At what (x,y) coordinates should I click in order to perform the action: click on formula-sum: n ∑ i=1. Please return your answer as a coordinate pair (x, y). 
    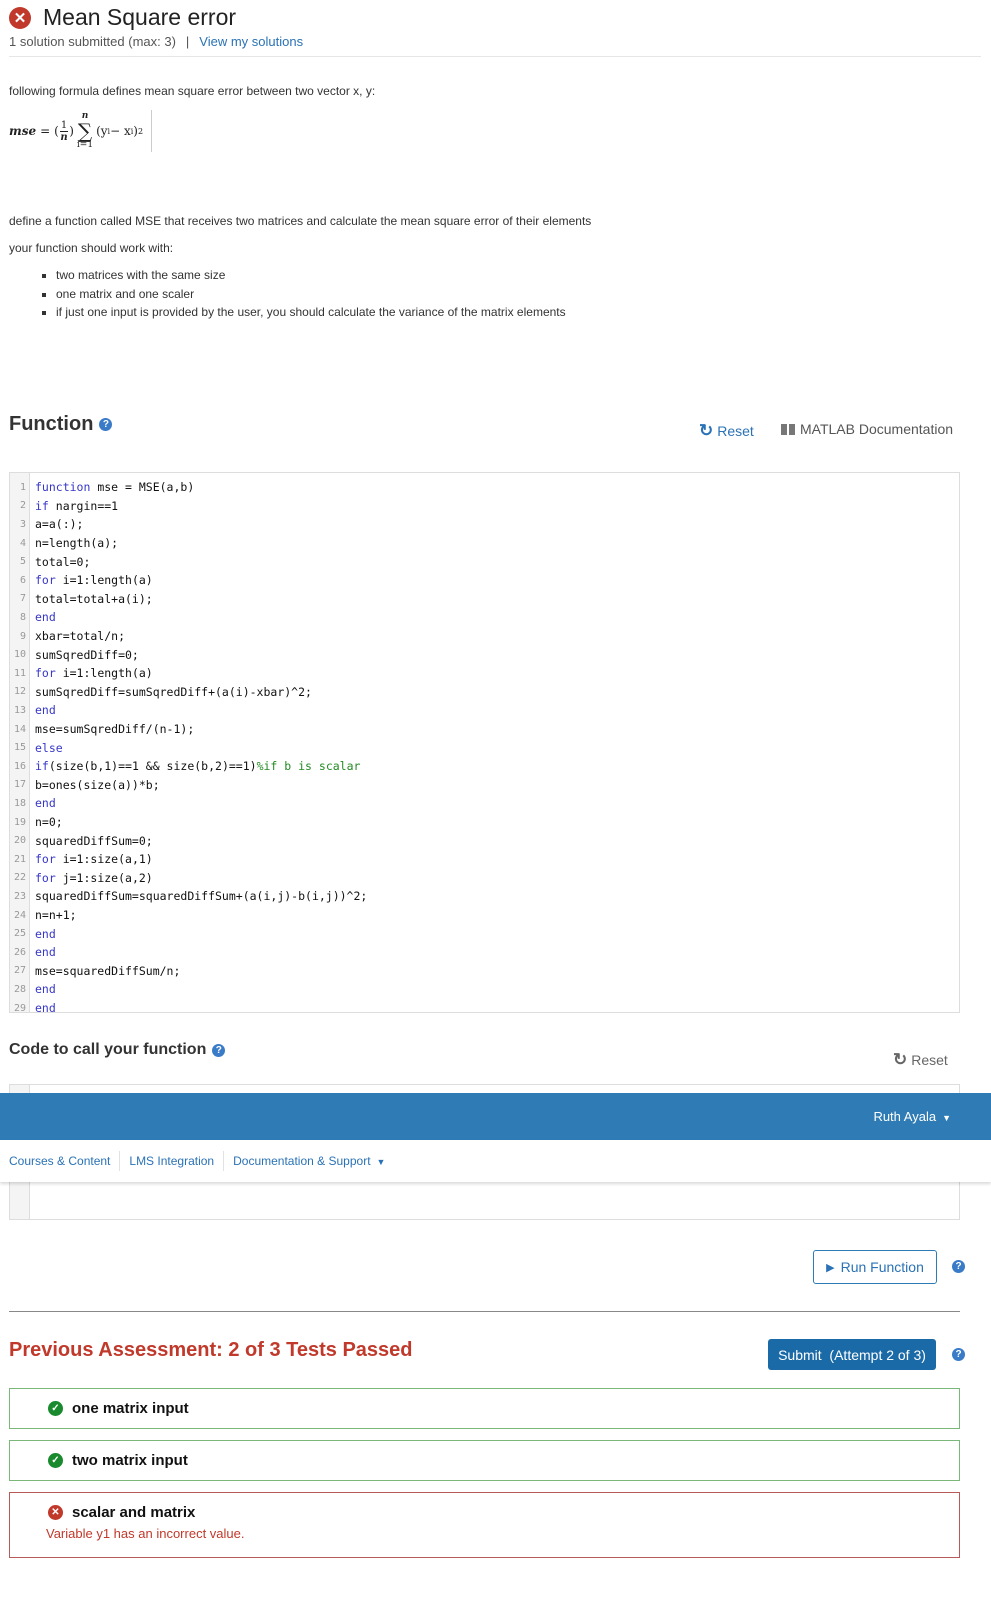
    Looking at the image, I should click on (85, 131).